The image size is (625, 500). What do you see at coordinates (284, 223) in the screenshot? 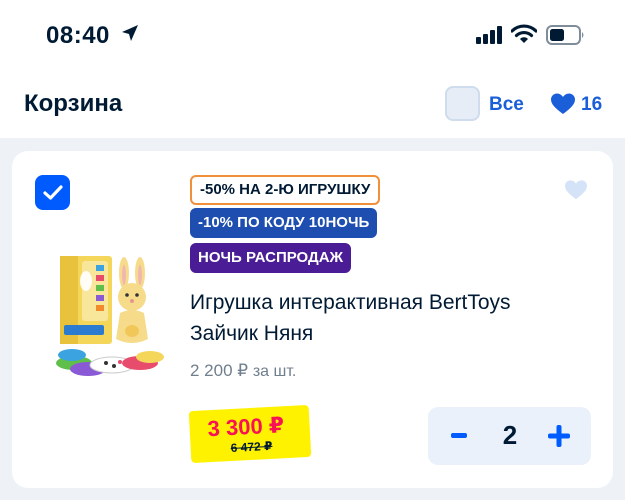
I see `promo-badge-promo-code: -10% ПО КОДУ 10НОЧЬ` at bounding box center [284, 223].